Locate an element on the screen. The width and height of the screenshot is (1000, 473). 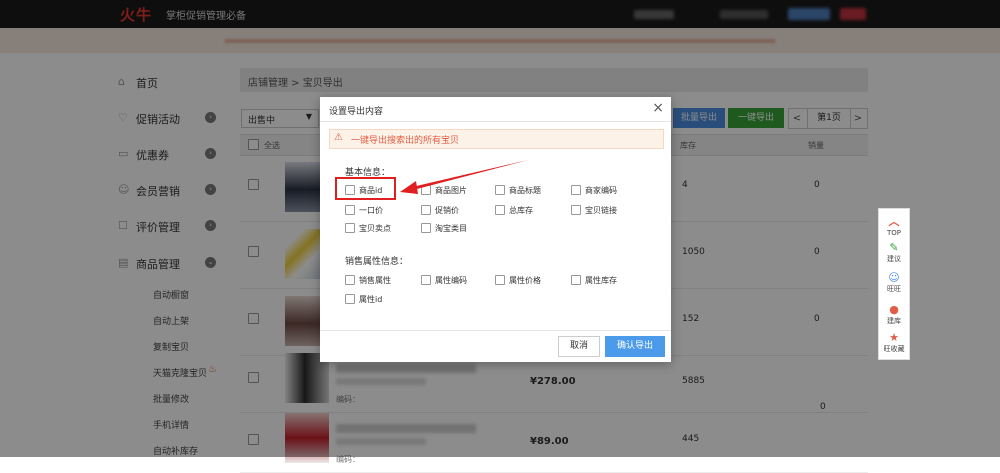
chat-icon: ☺ is located at coordinates (894, 277).